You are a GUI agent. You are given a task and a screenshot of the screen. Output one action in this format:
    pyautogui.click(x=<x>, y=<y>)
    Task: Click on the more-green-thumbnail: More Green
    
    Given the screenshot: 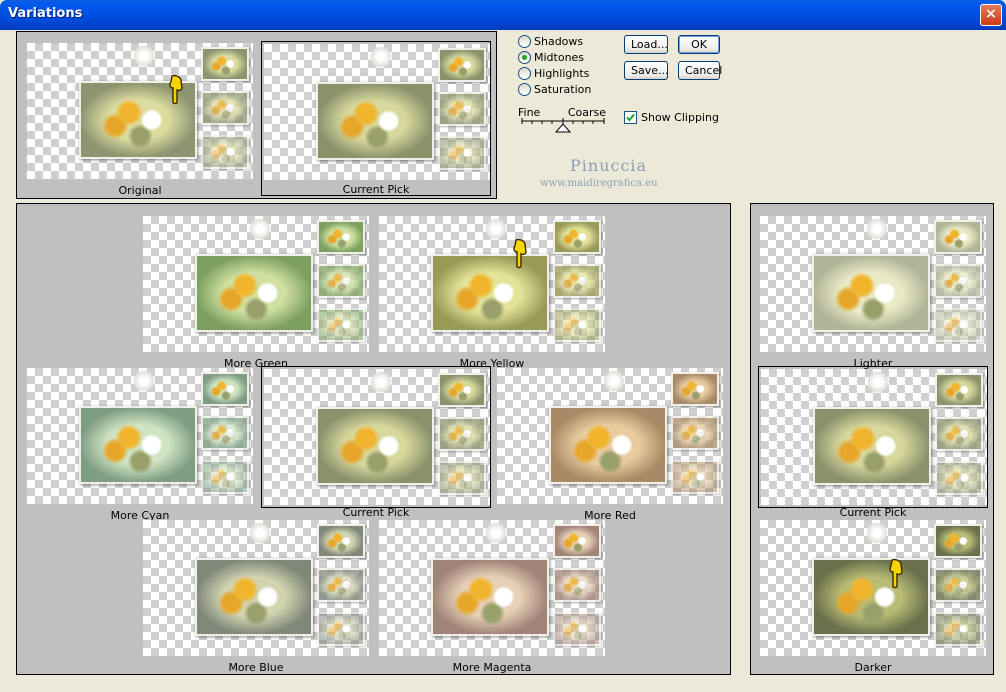 What is the action you would take?
    pyautogui.click(x=256, y=292)
    